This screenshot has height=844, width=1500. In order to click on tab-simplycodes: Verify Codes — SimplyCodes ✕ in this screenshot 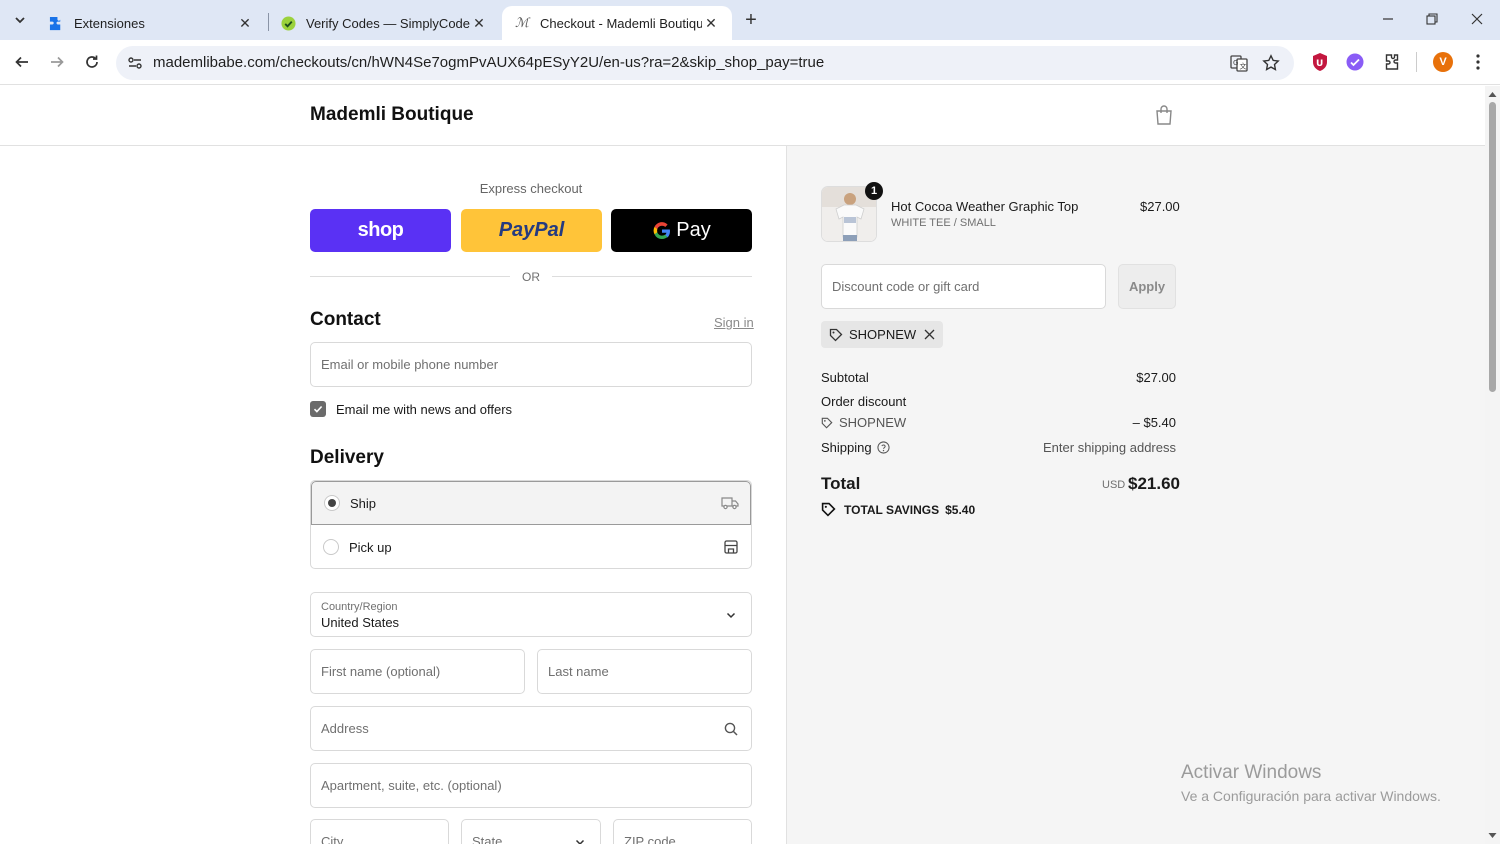, I will do `click(384, 23)`.